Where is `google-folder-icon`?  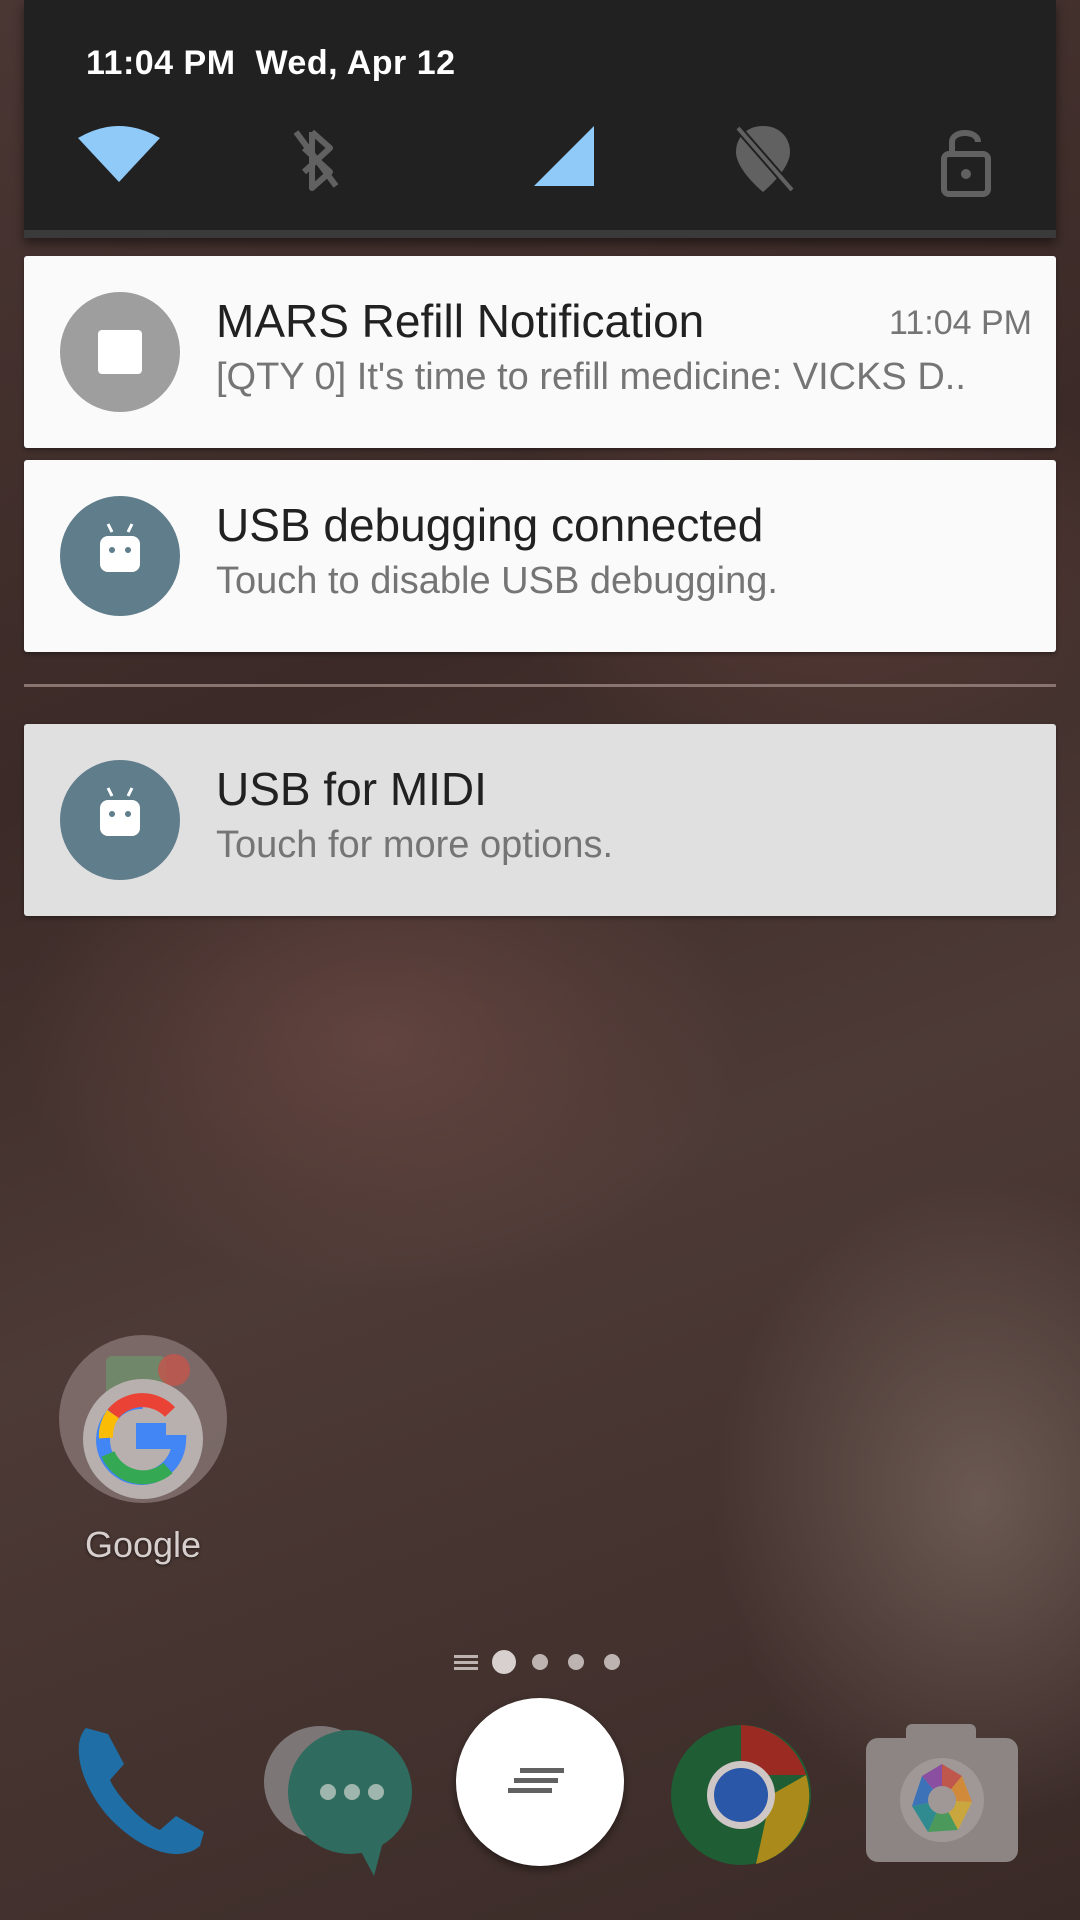
google-folder-icon is located at coordinates (143, 1419).